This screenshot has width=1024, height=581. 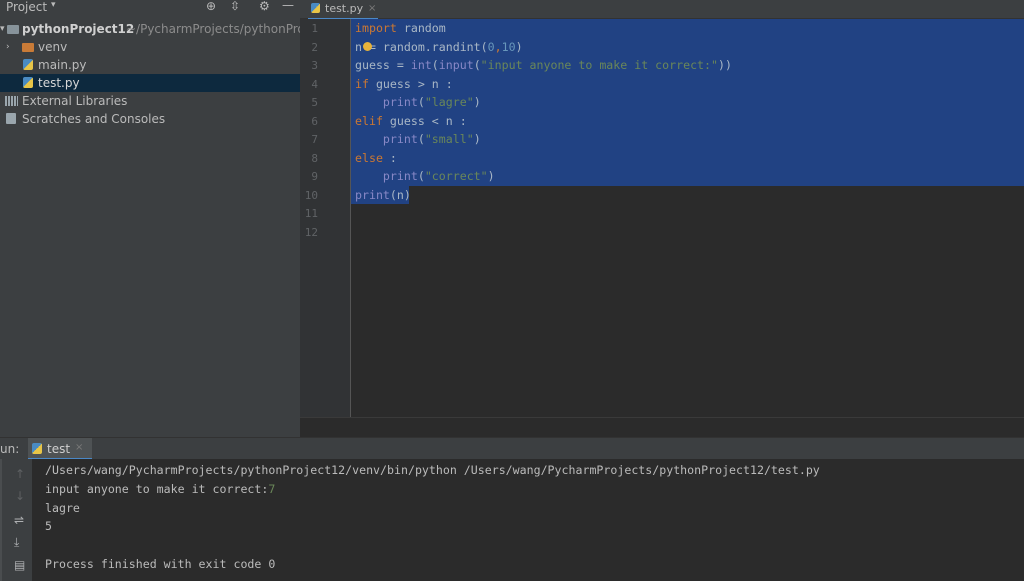 I want to click on tree-item-label: External Libraries, so click(x=75, y=101).